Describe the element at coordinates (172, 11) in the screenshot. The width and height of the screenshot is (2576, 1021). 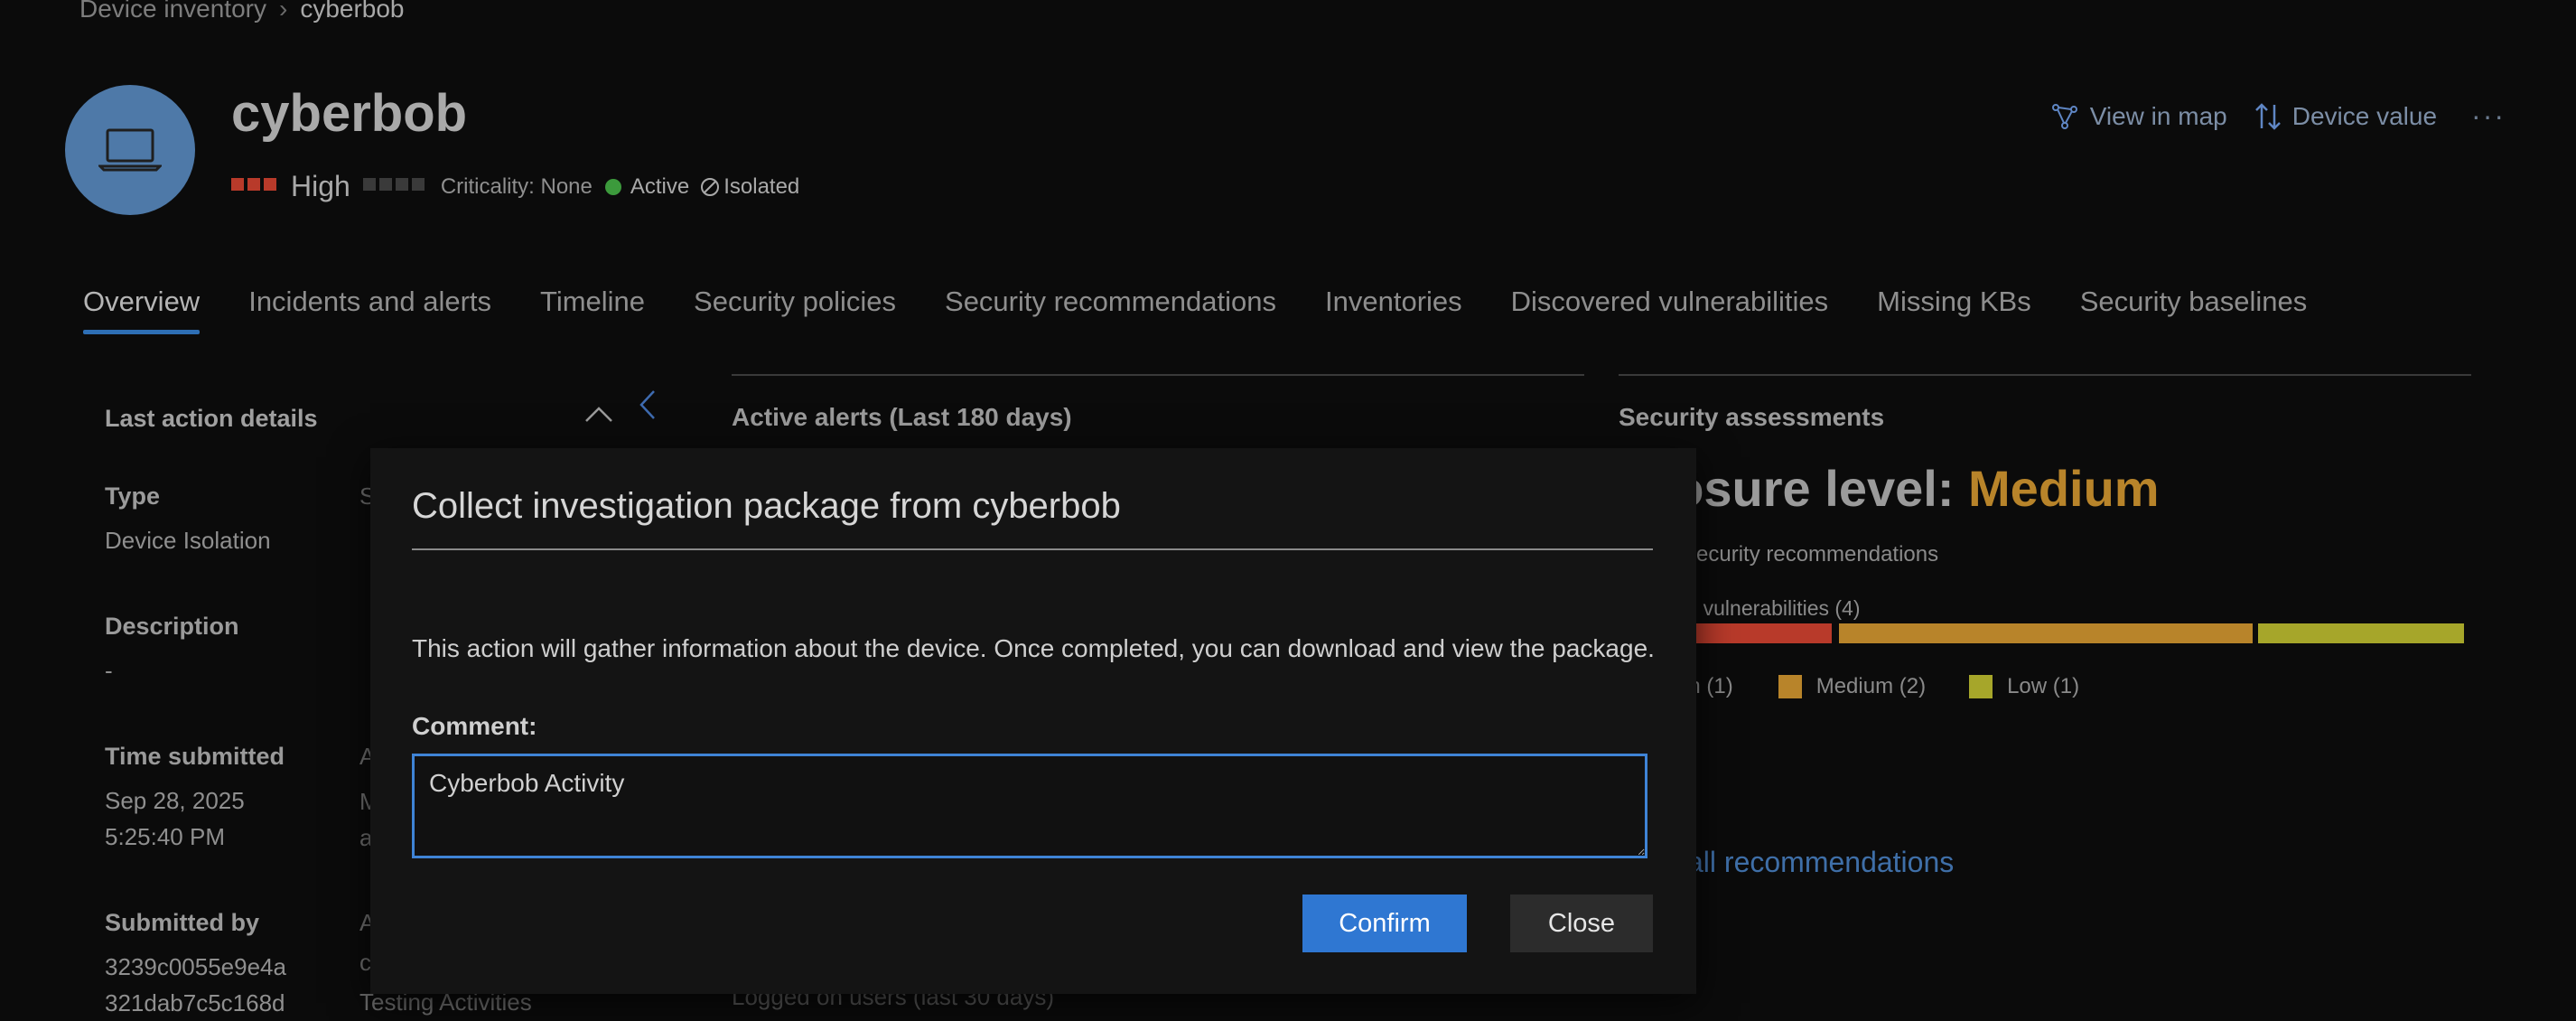
I see `breadcrumb-parent: Device inventory` at that location.